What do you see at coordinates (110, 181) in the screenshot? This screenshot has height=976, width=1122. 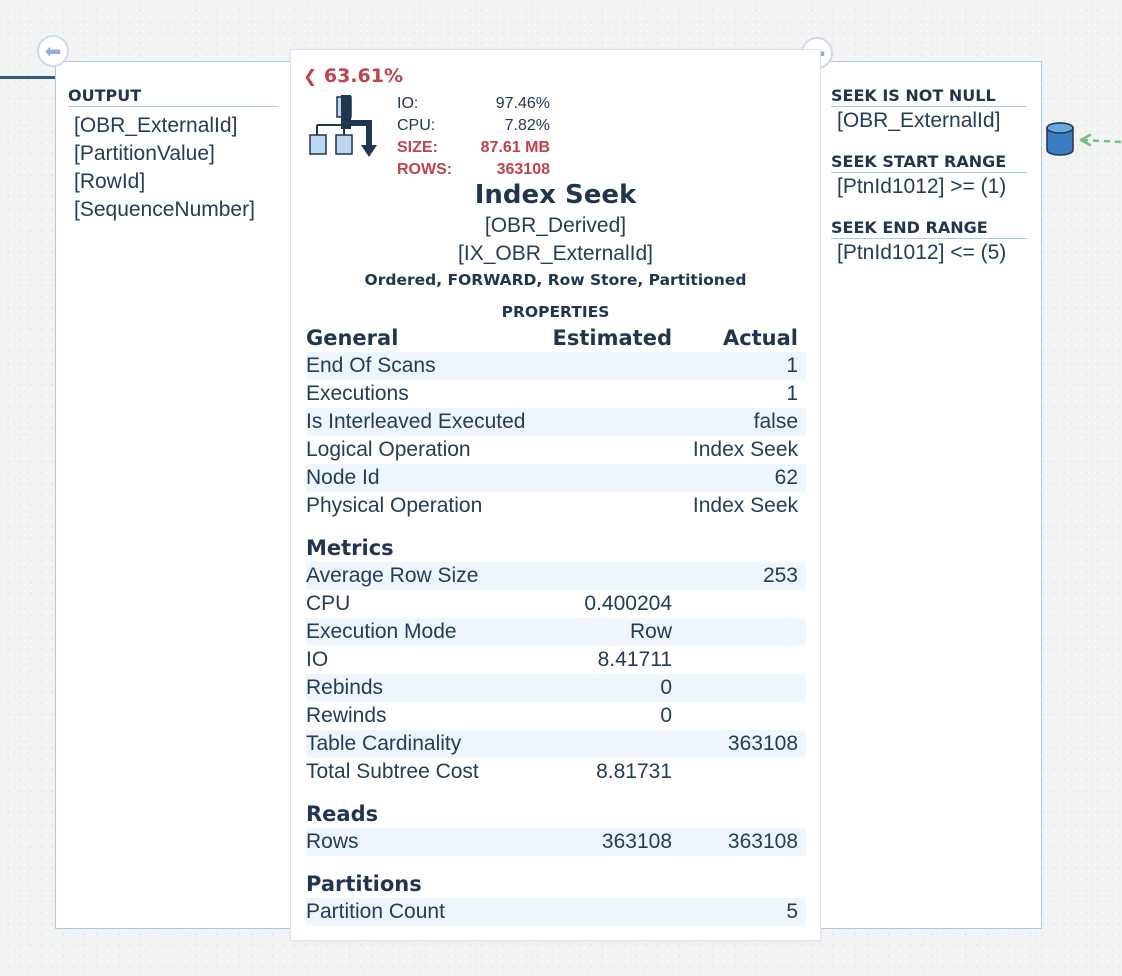 I see `output-item: [RowId]` at bounding box center [110, 181].